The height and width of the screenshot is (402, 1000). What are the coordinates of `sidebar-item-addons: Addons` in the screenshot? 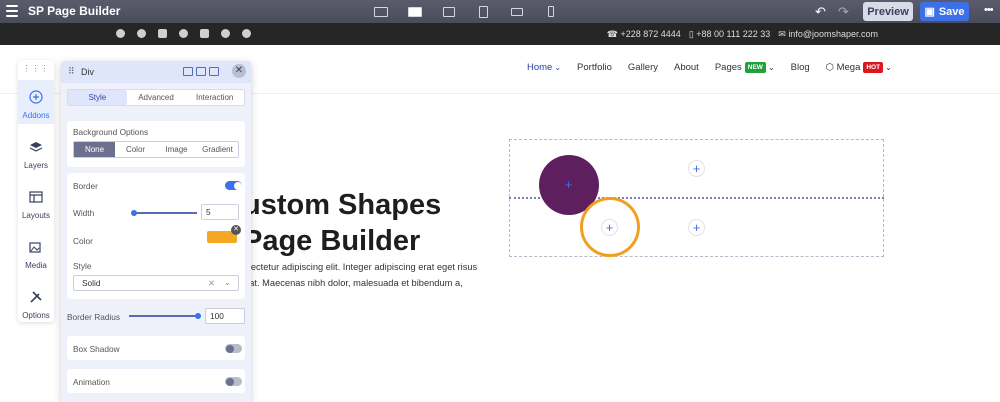 It's located at (36, 102).